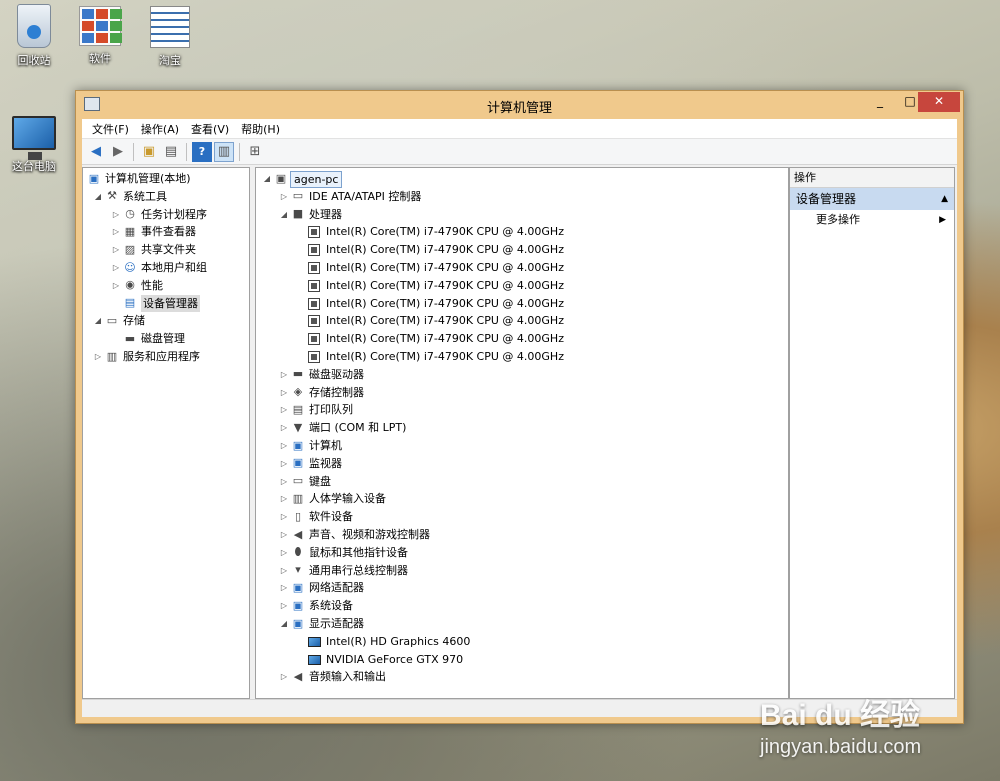 The image size is (1000, 781). Describe the element at coordinates (880, 102) in the screenshot. I see `minimize-button: _` at that location.